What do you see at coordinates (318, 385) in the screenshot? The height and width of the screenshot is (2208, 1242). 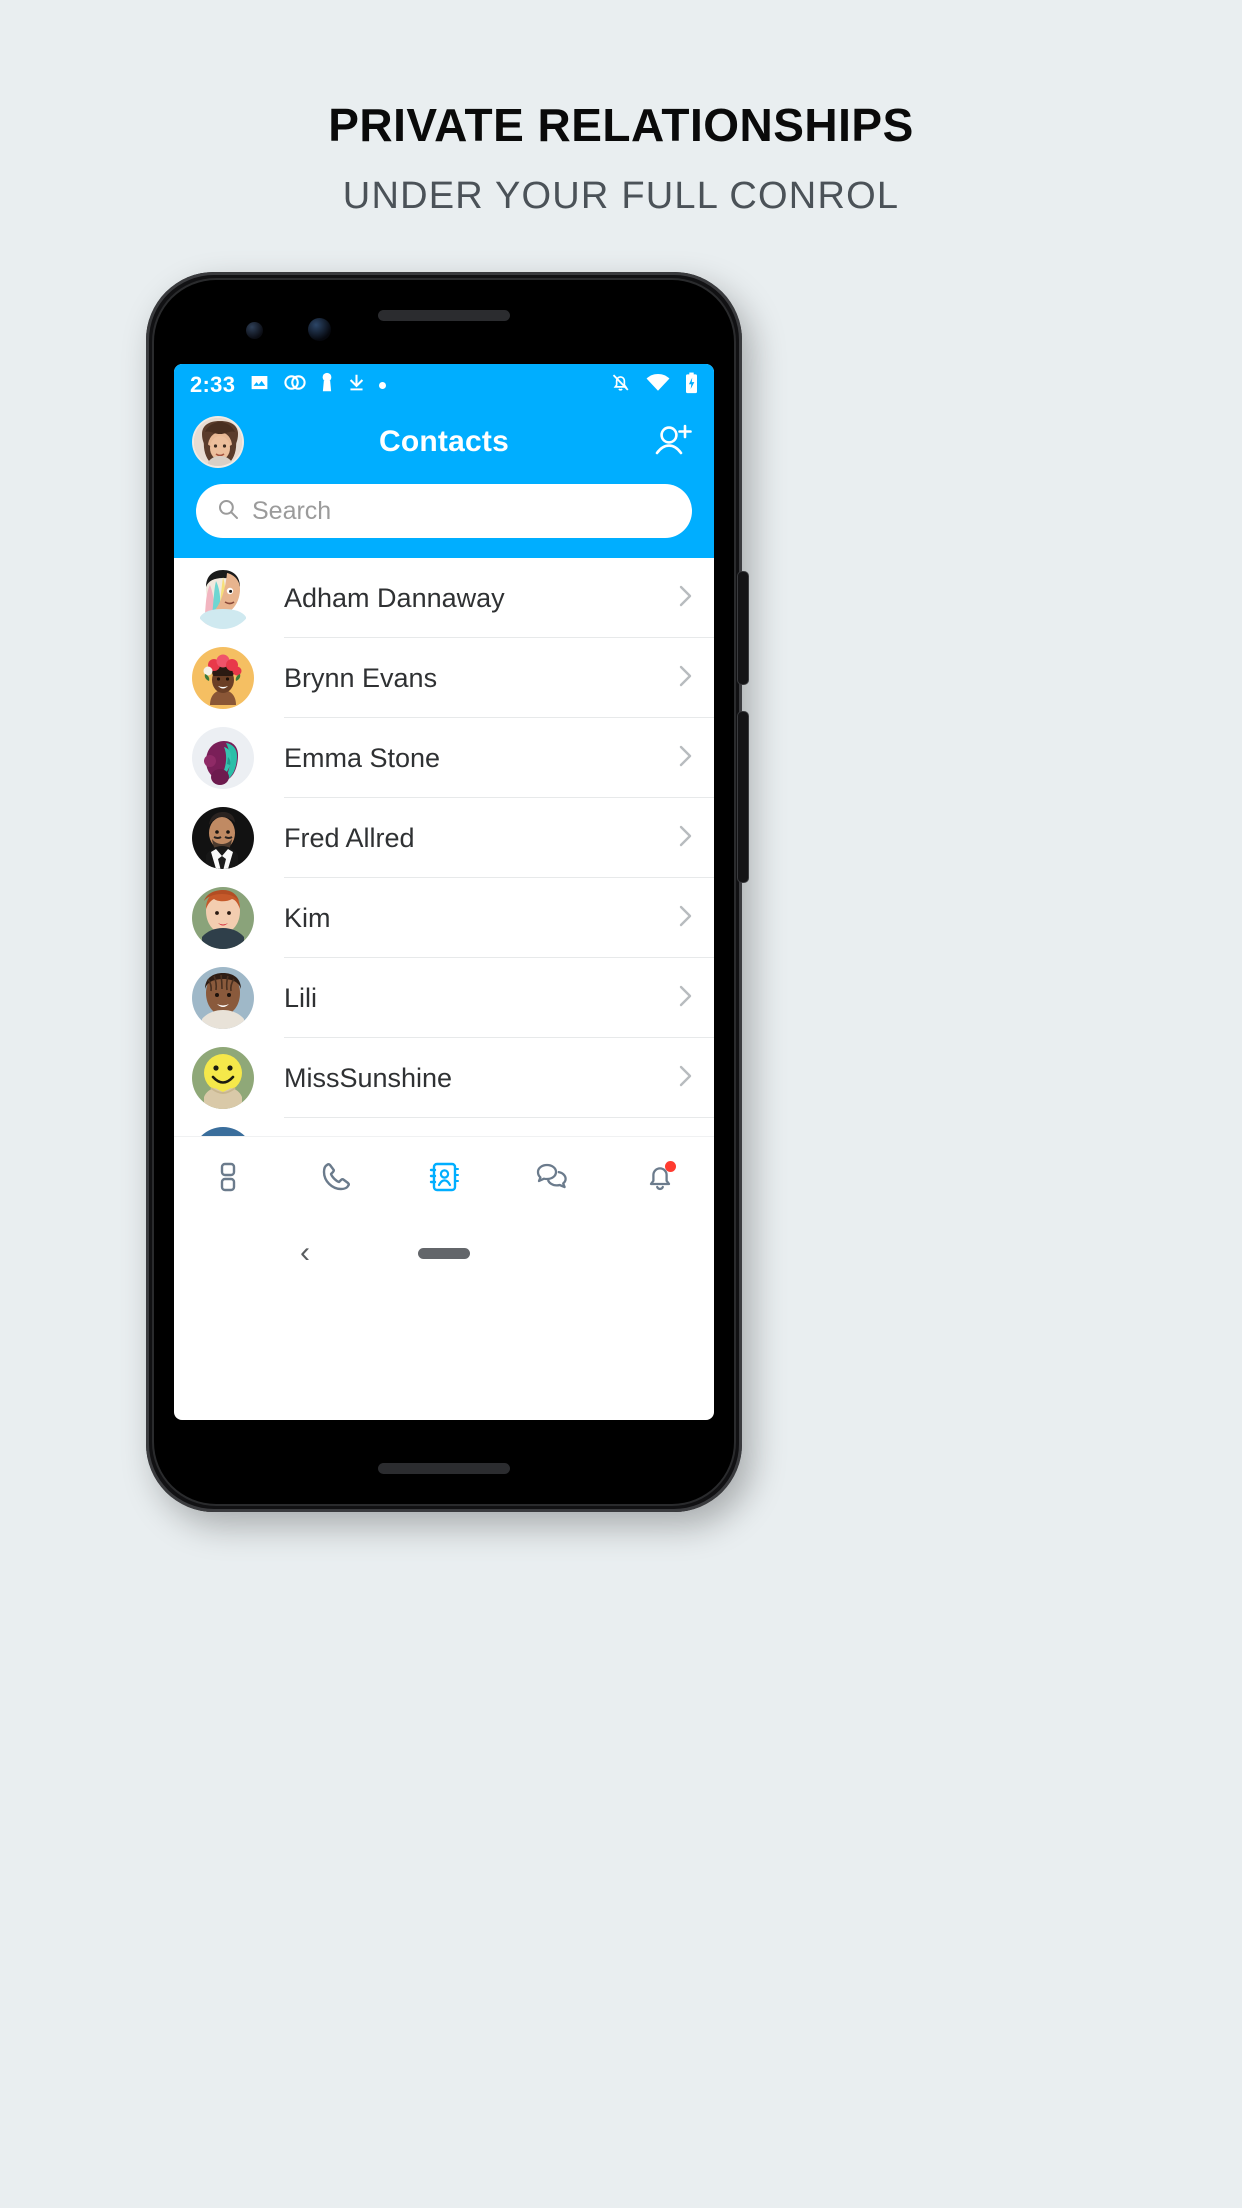 I see `status-bar-notification-icons` at bounding box center [318, 385].